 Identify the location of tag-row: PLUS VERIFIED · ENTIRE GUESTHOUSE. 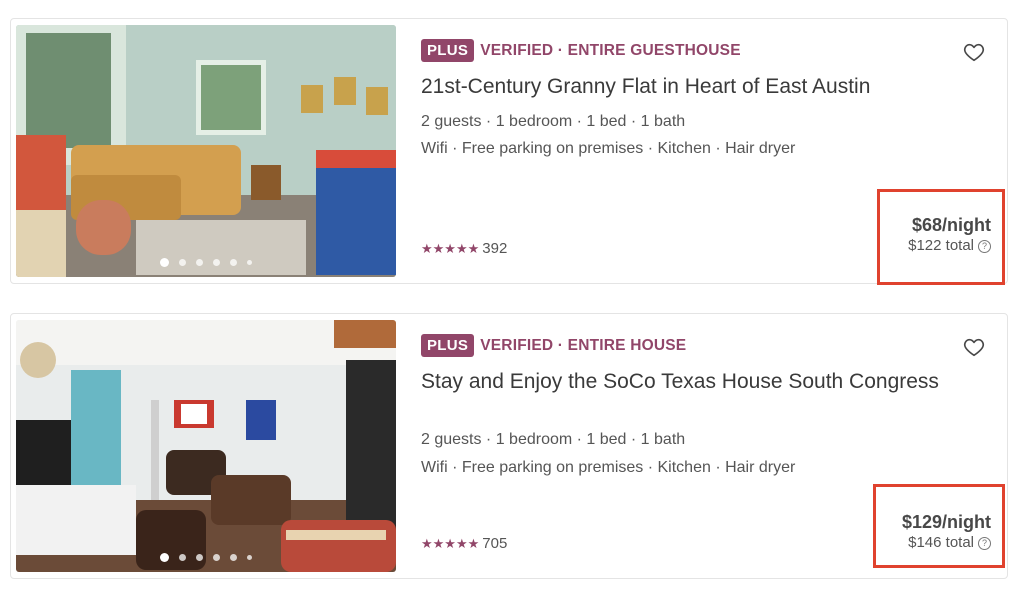
(581, 50).